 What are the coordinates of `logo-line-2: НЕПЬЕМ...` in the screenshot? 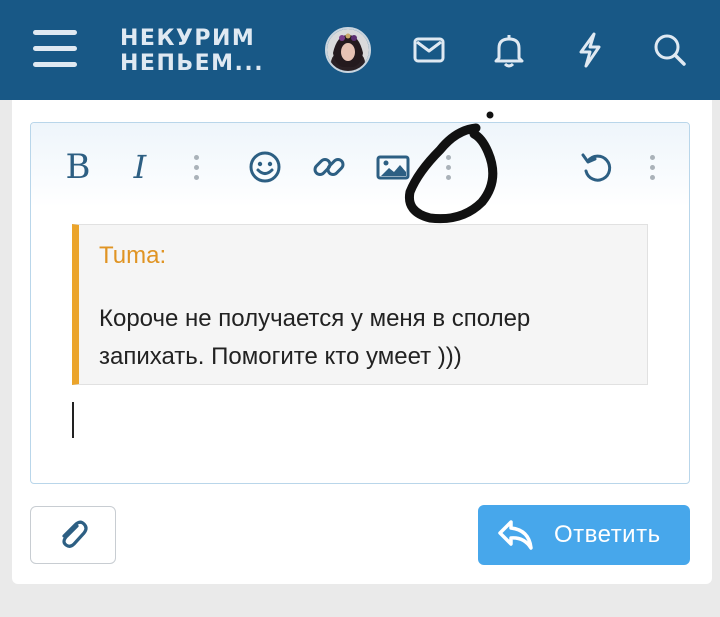 It's located at (192, 63).